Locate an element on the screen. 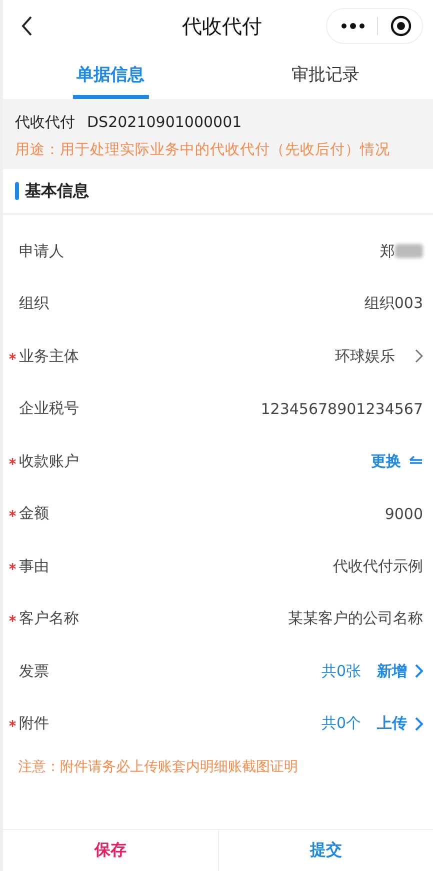  back-icon is located at coordinates (27, 26).